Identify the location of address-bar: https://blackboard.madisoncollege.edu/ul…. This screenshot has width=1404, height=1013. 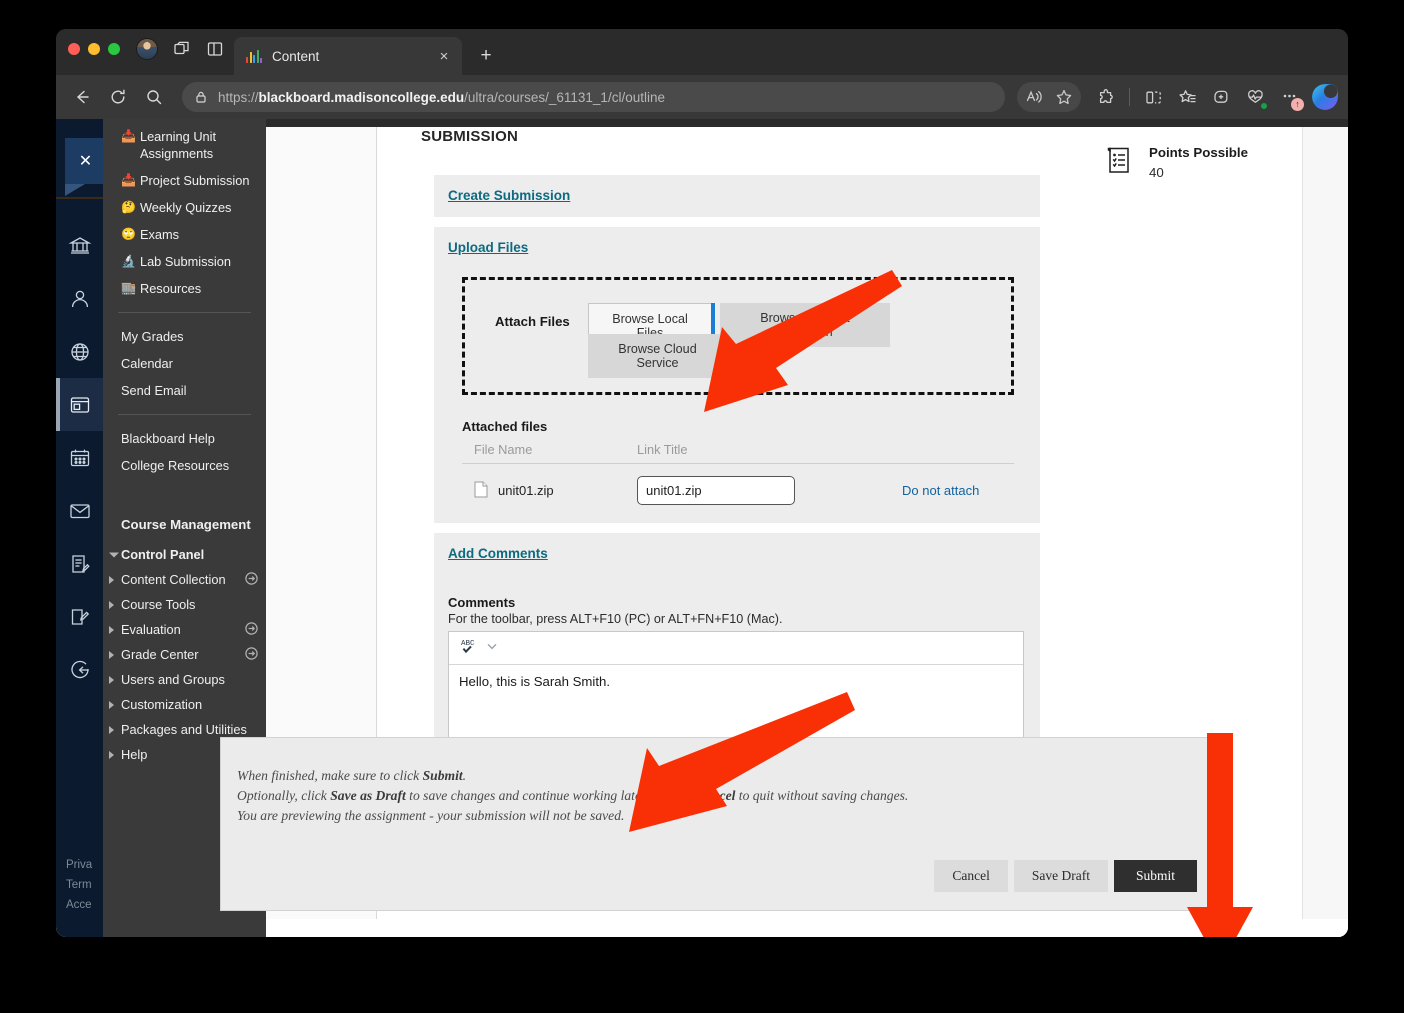
(593, 97).